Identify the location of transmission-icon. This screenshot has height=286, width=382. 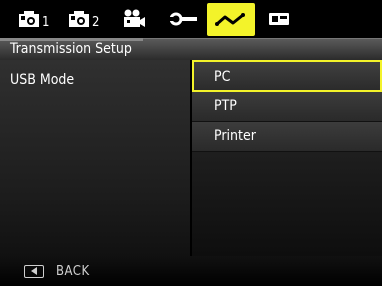
(230, 19).